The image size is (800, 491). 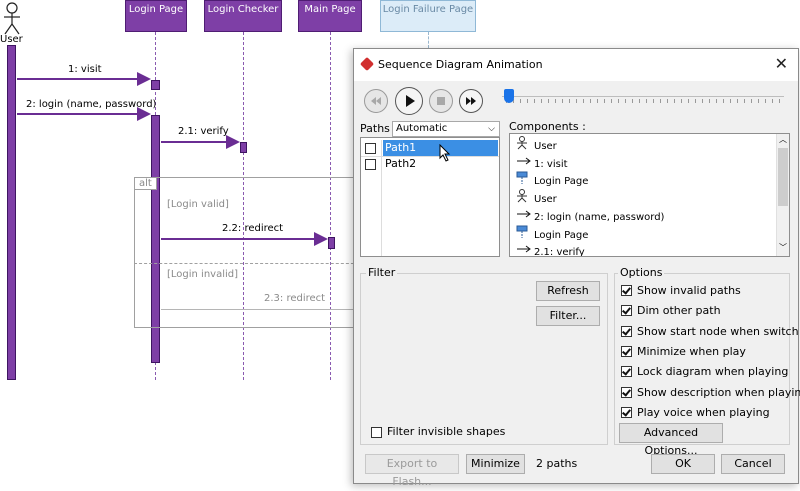 What do you see at coordinates (430, 197) in the screenshot?
I see `paths-list: Path1 Path2` at bounding box center [430, 197].